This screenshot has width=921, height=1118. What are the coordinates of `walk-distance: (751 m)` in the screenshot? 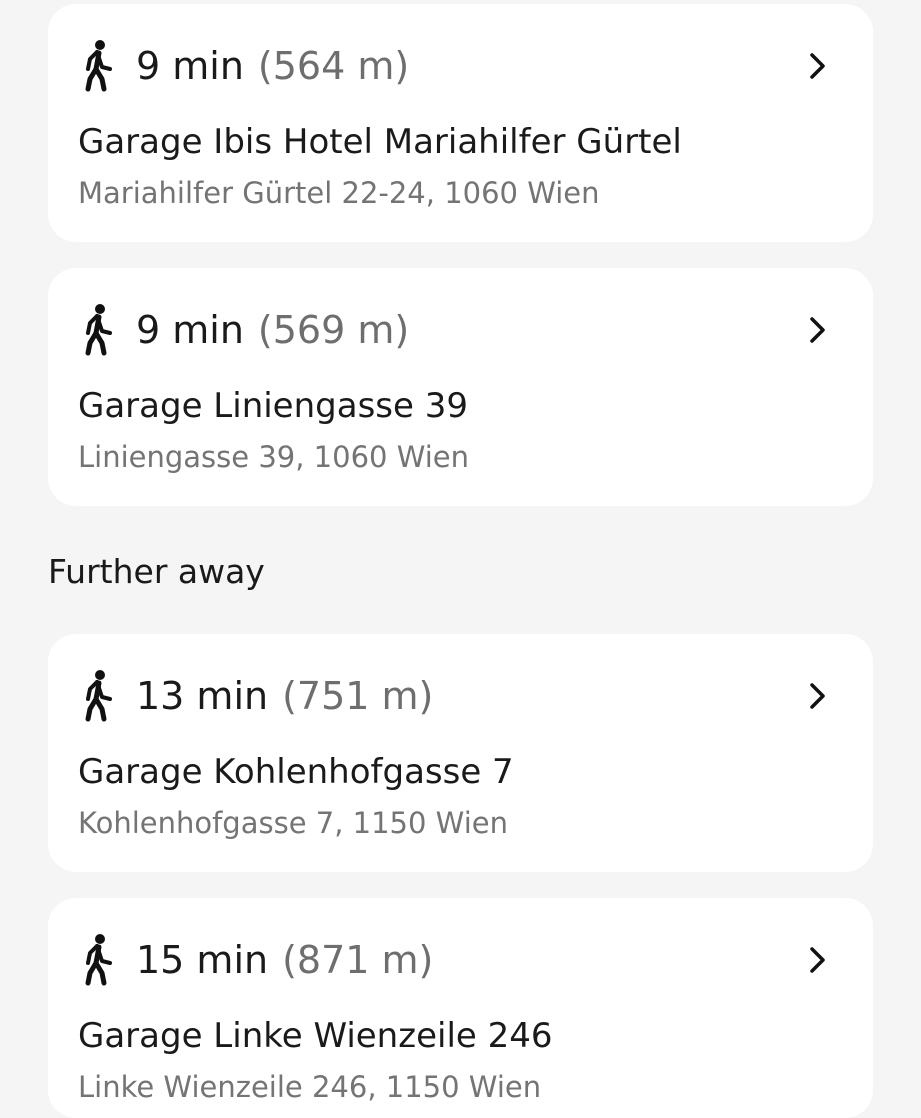 It's located at (358, 696).